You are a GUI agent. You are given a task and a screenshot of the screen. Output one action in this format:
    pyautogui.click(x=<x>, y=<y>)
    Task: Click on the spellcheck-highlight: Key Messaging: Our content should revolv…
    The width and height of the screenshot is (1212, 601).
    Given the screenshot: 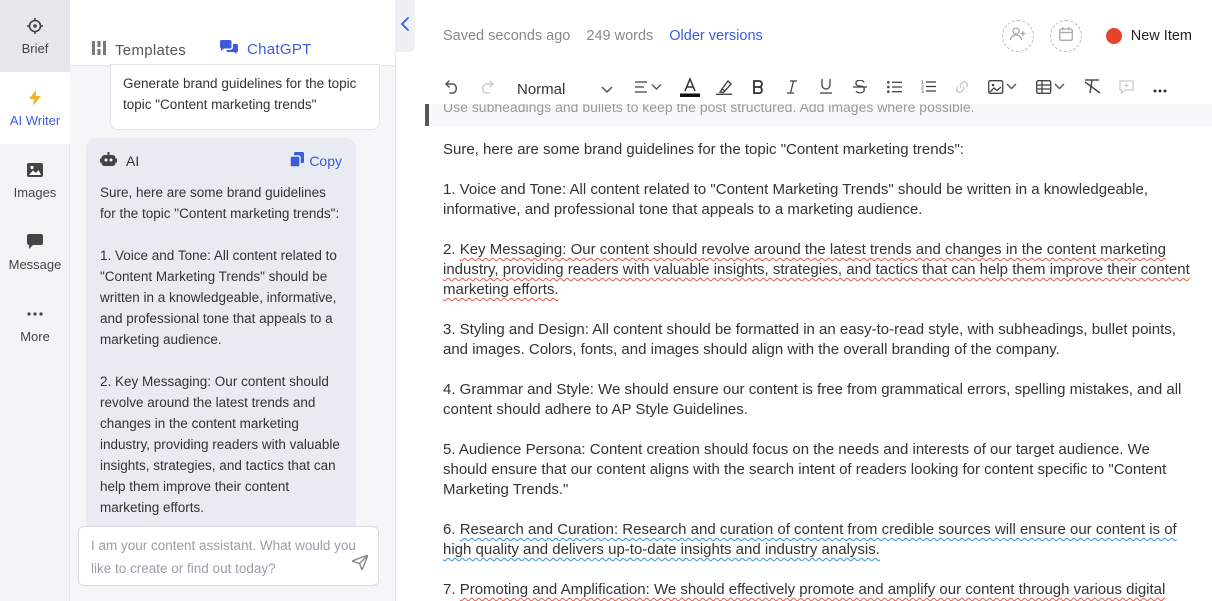 What is the action you would take?
    pyautogui.click(x=816, y=269)
    